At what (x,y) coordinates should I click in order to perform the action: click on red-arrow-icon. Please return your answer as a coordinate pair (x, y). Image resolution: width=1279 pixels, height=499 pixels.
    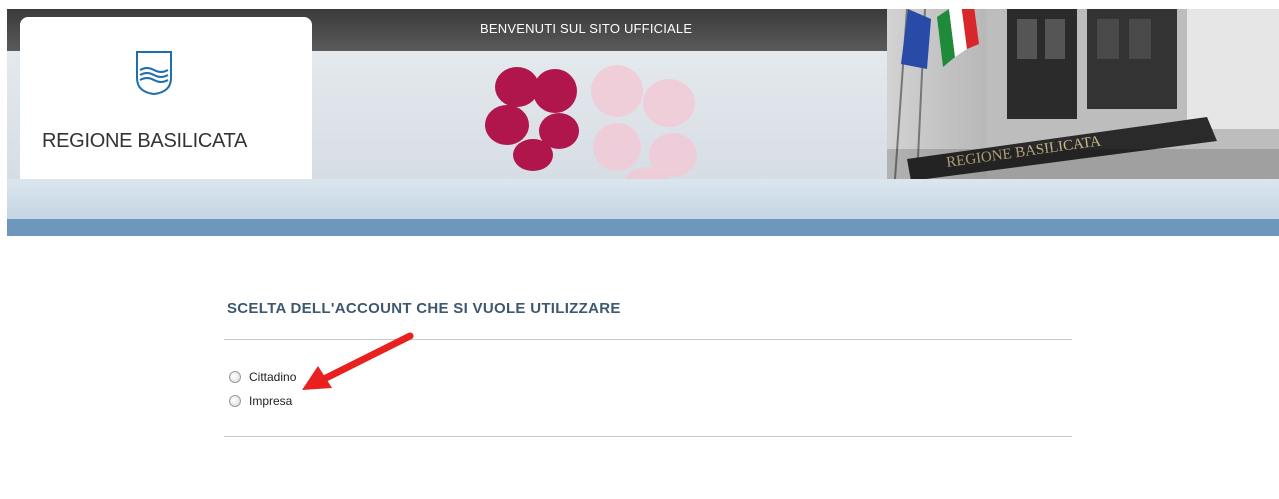
    Looking at the image, I should click on (358, 361).